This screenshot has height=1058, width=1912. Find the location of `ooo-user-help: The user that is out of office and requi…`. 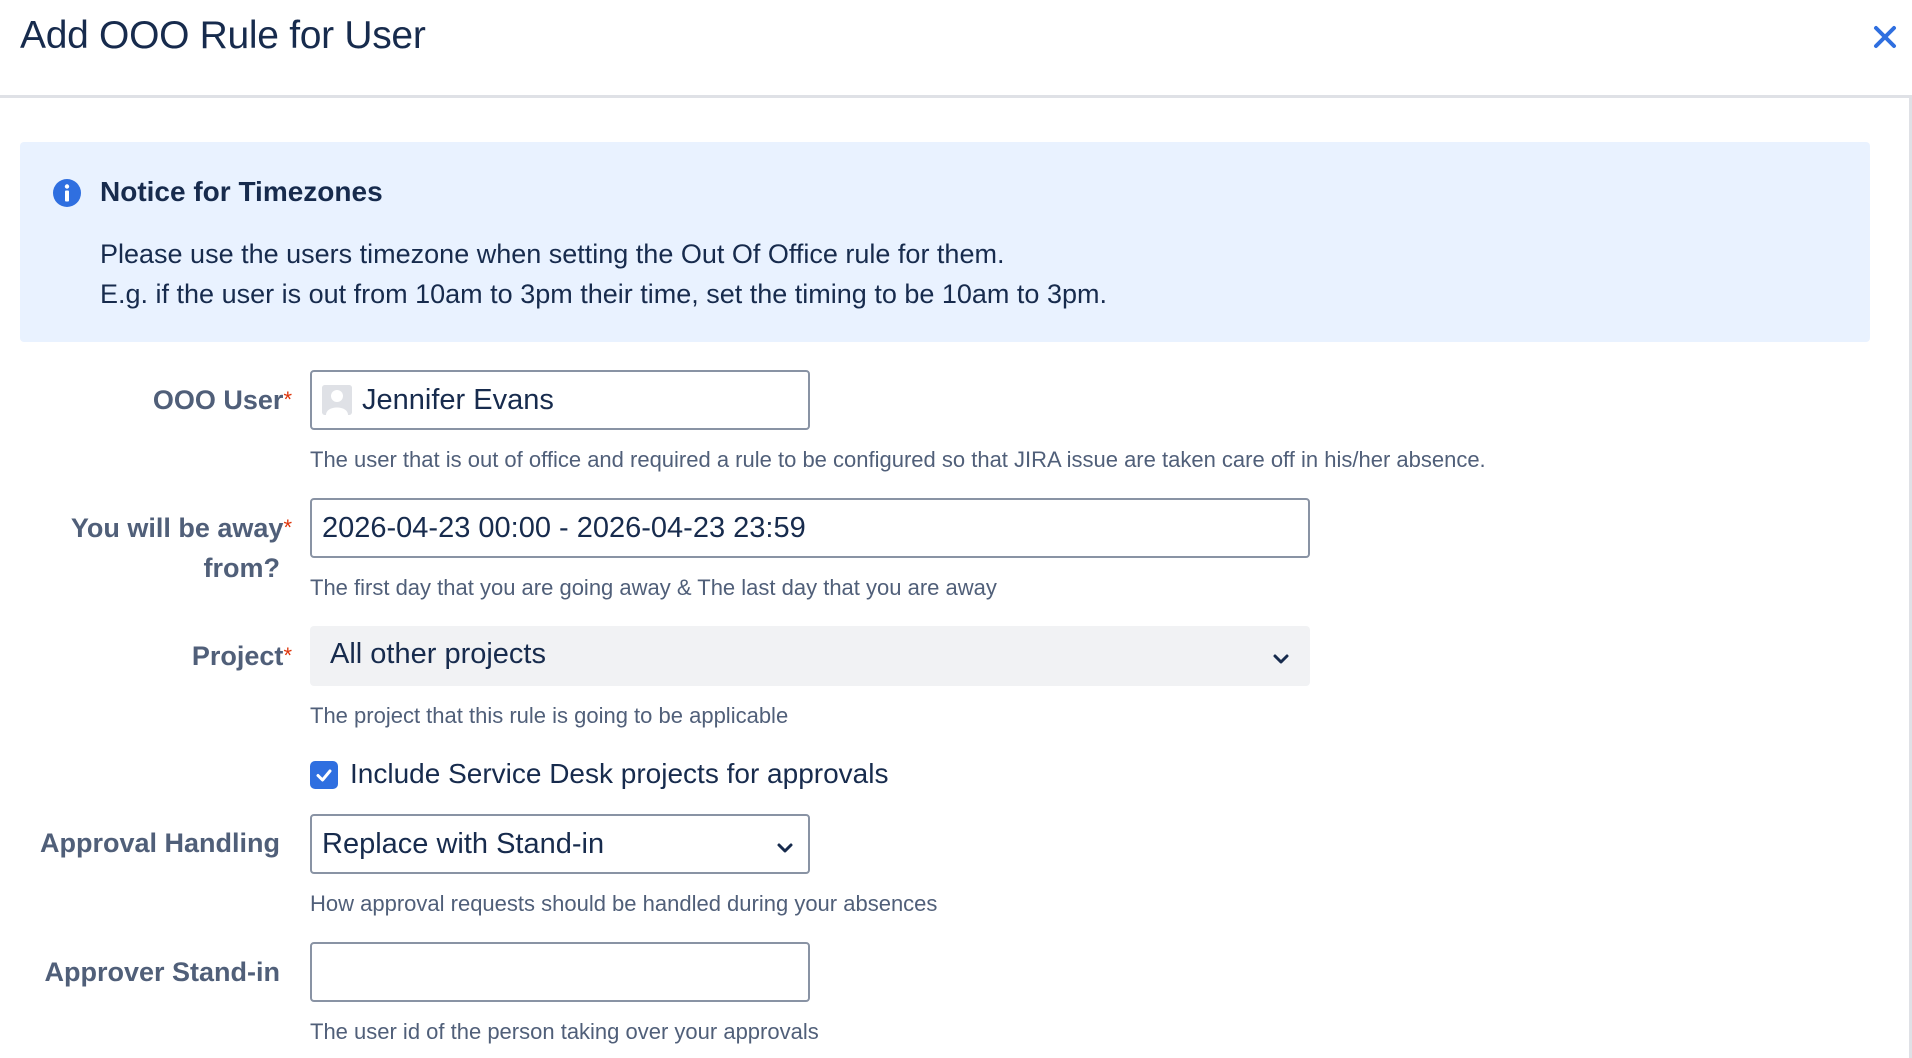

ooo-user-help: The user that is out of office and requi… is located at coordinates (898, 459).